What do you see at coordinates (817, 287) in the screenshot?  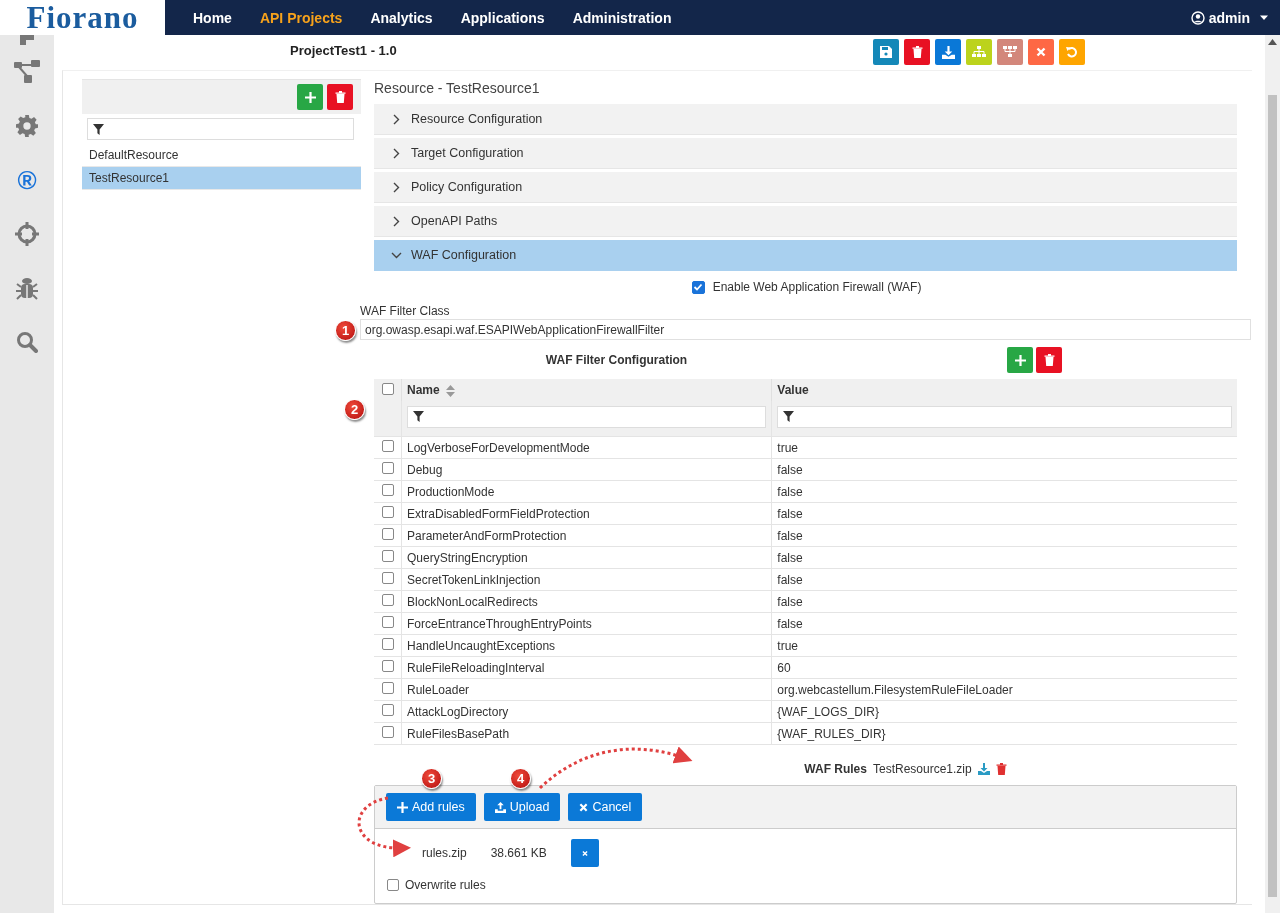 I see `waf-checkbox-label: Enable Web Application Firewall (WAF)` at bounding box center [817, 287].